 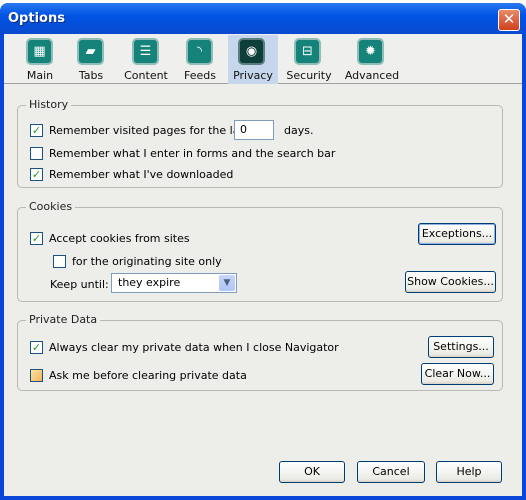 I want to click on history-days-input: 0, so click(x=254, y=130).